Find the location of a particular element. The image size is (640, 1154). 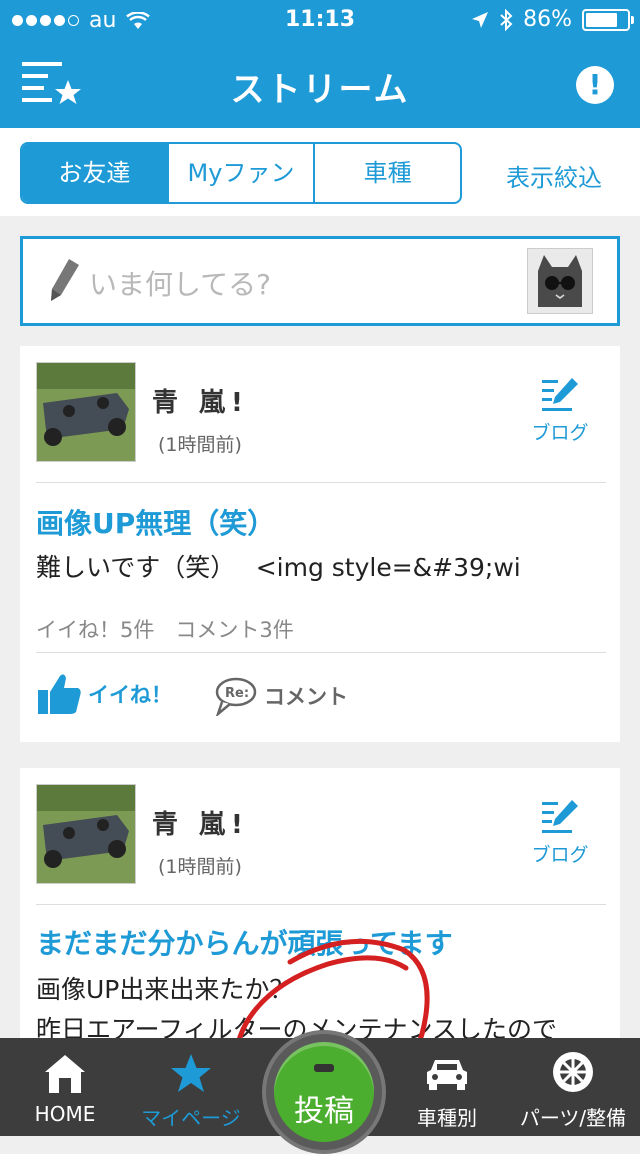

thumbs-up-icon is located at coordinates (59, 694).